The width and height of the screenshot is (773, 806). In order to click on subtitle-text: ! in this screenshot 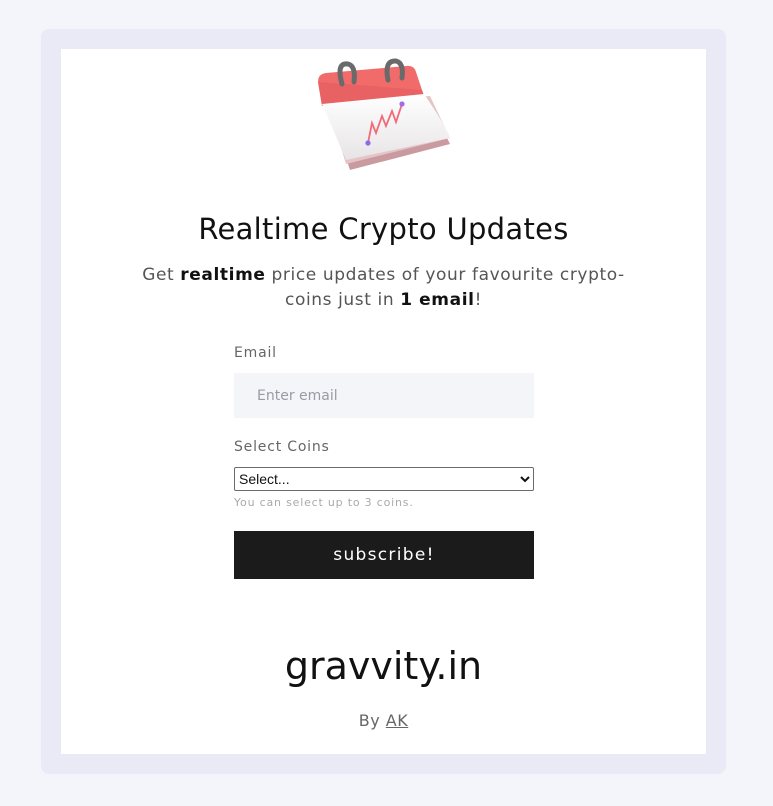, I will do `click(478, 300)`.